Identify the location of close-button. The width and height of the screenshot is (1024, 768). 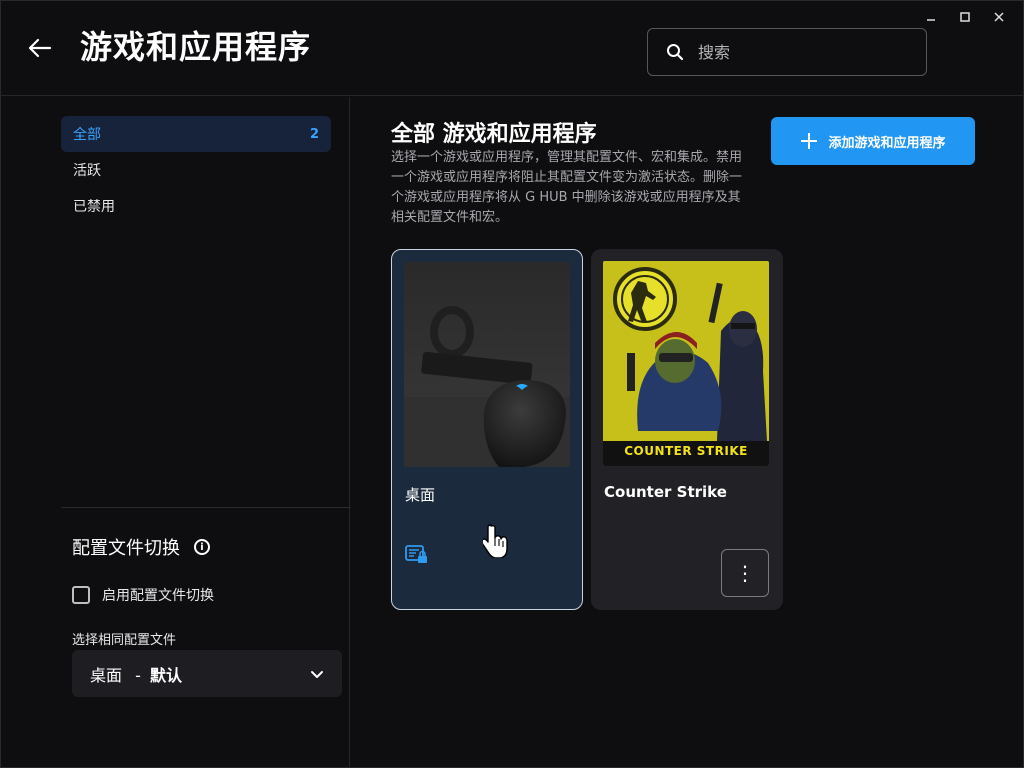
(999, 17).